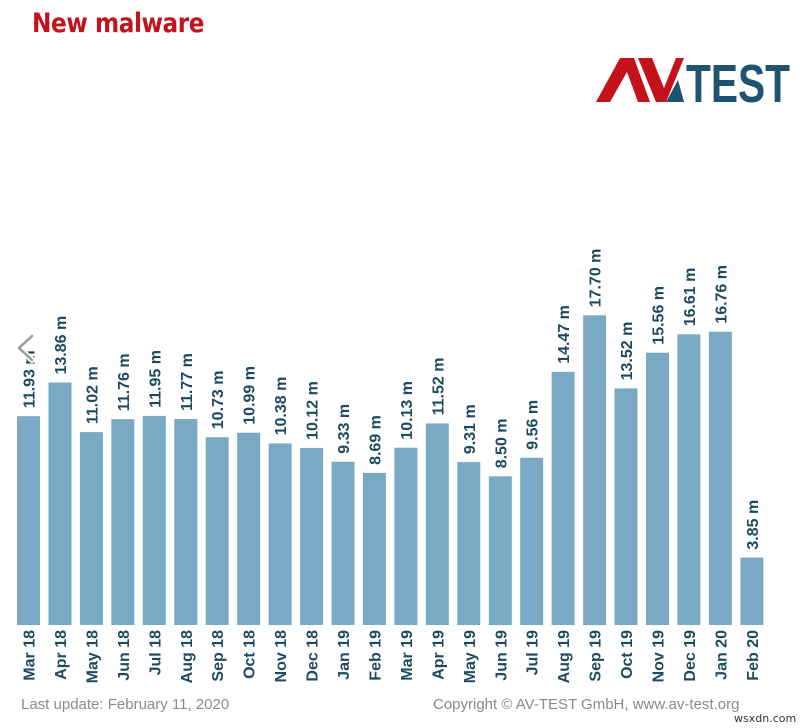 This screenshot has height=728, width=800. Describe the element at coordinates (125, 704) in the screenshot. I see `last-update-text: Last update: February 11, 2020` at that location.